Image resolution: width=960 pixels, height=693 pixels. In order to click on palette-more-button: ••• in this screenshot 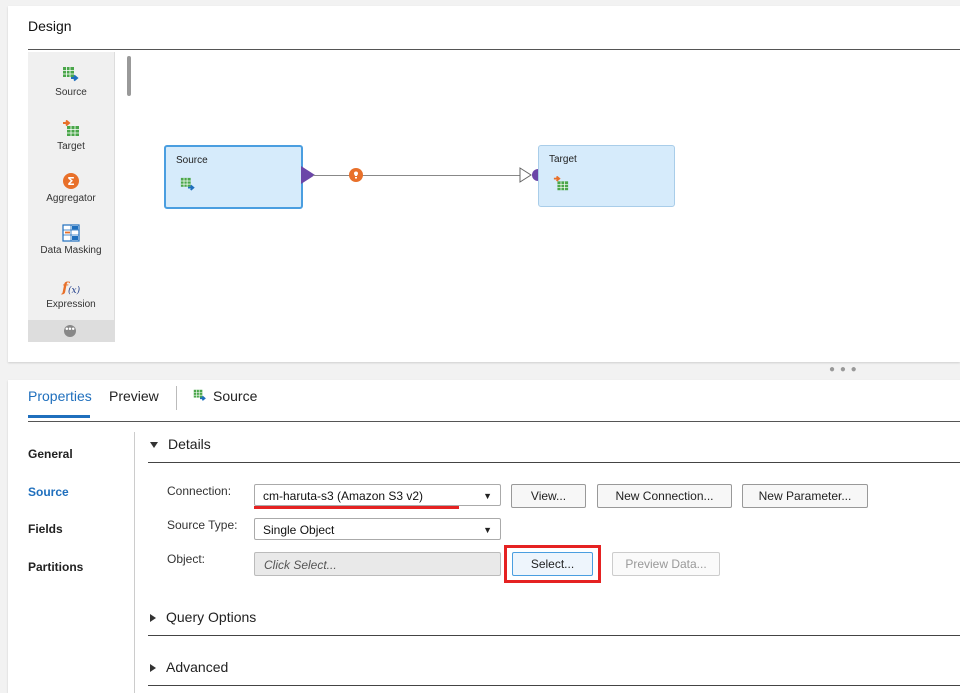, I will do `click(71, 331)`.